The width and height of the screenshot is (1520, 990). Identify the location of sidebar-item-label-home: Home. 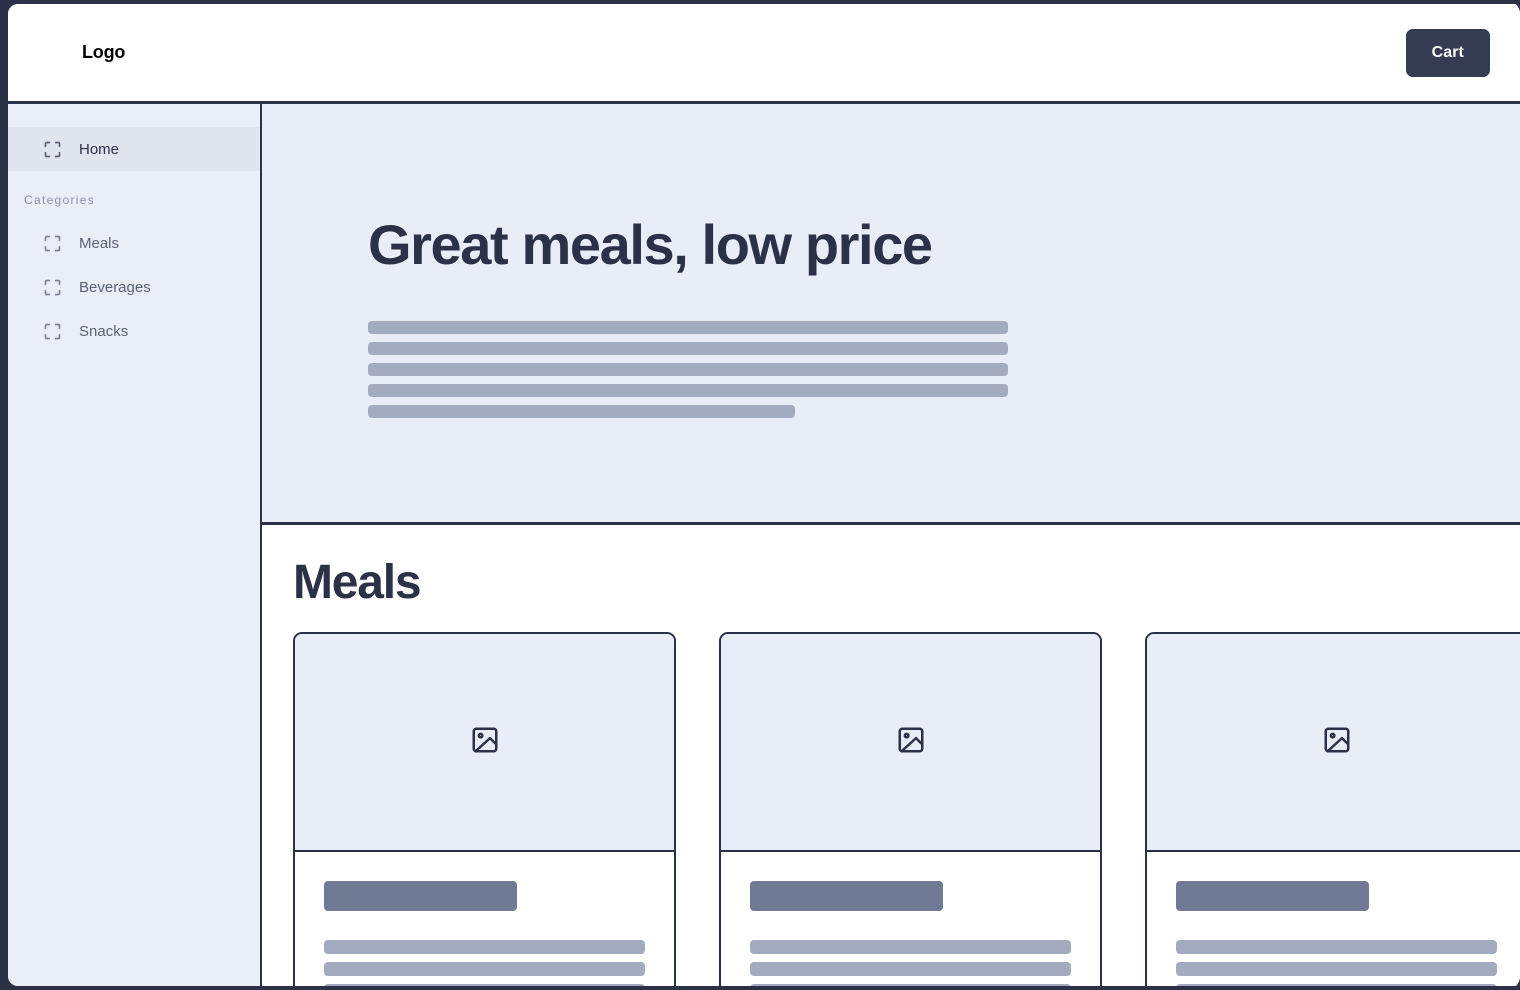
(99, 149).